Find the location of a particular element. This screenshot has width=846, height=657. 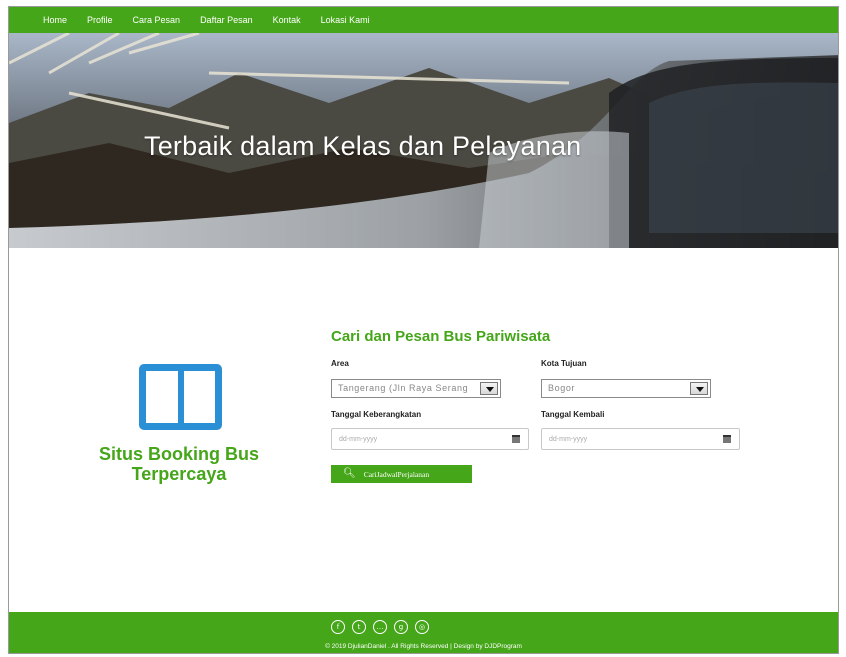

nav-daftar-pesan: Daftar Pesan is located at coordinates (226, 20).